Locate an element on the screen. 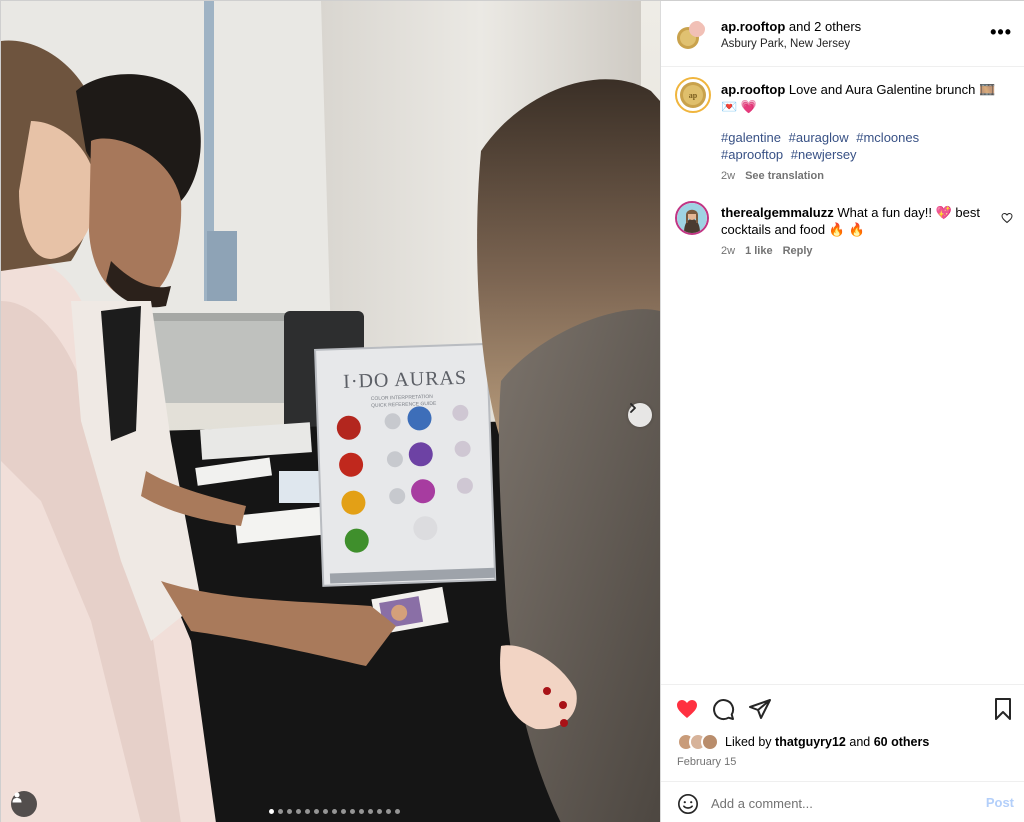 Image resolution: width=1024 pixels, height=822 pixels. emoji-button is located at coordinates (688, 806).